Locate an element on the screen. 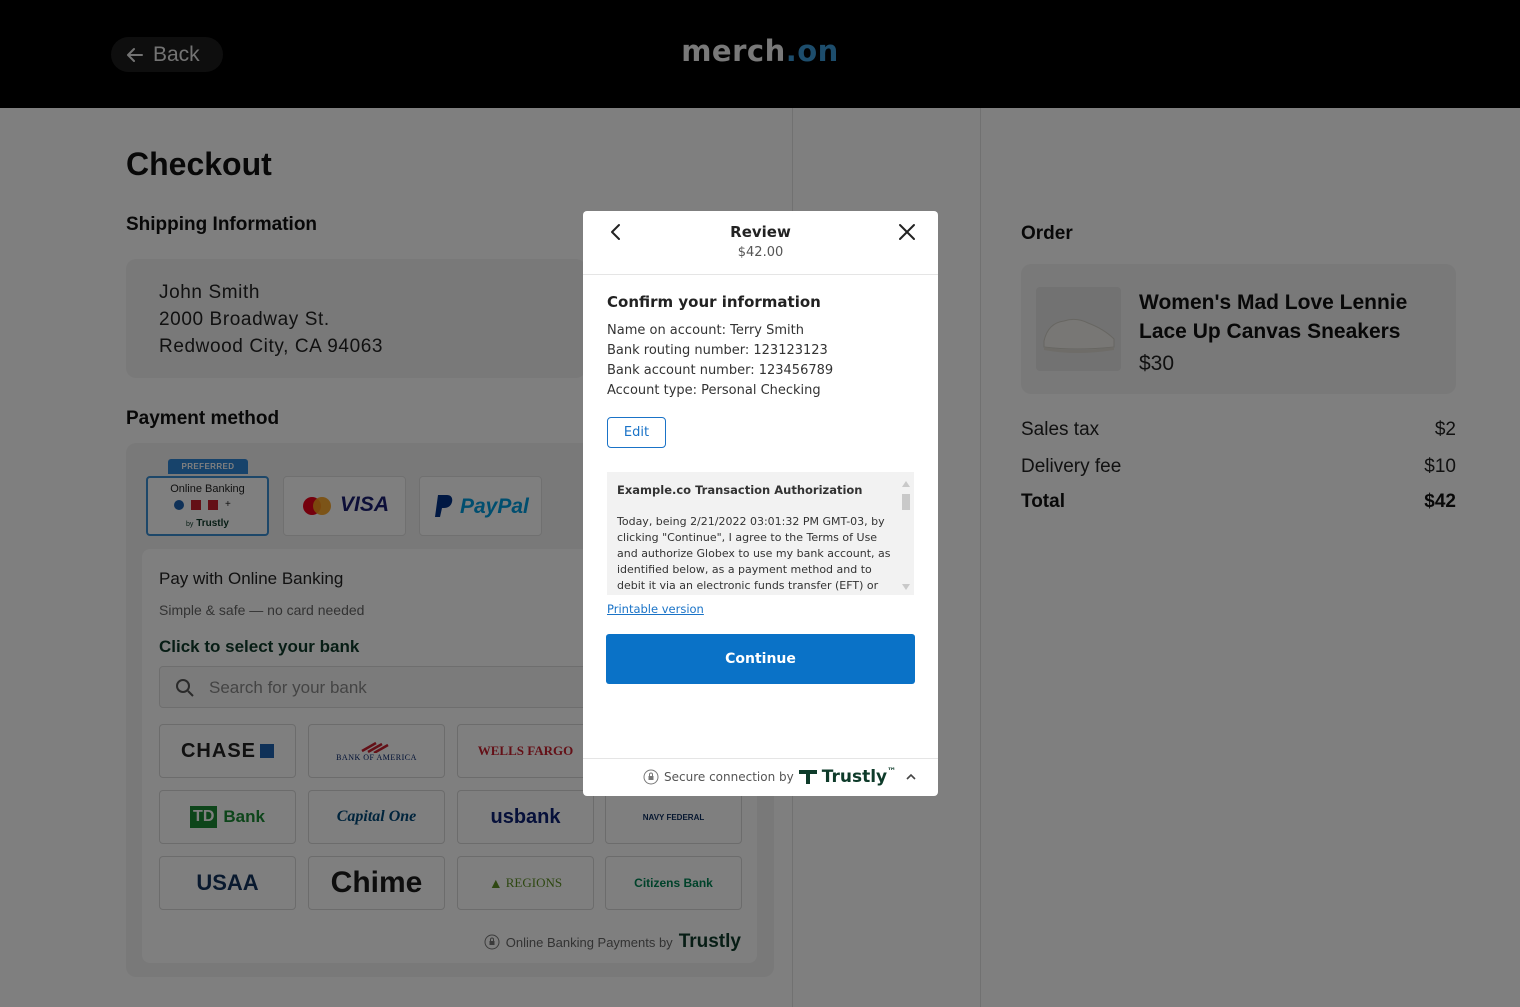  account-name: Name on account: Terry Smith is located at coordinates (705, 330).